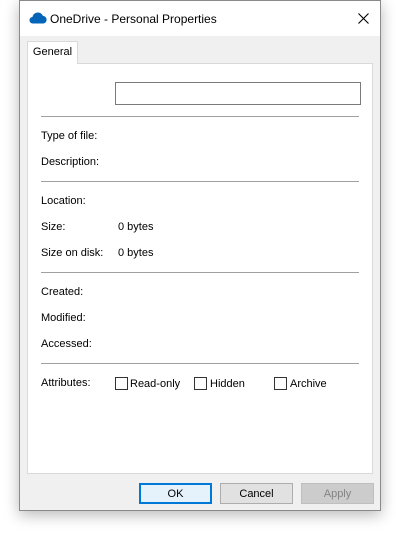  Describe the element at coordinates (280, 383) in the screenshot. I see `archive-checkbox` at that location.